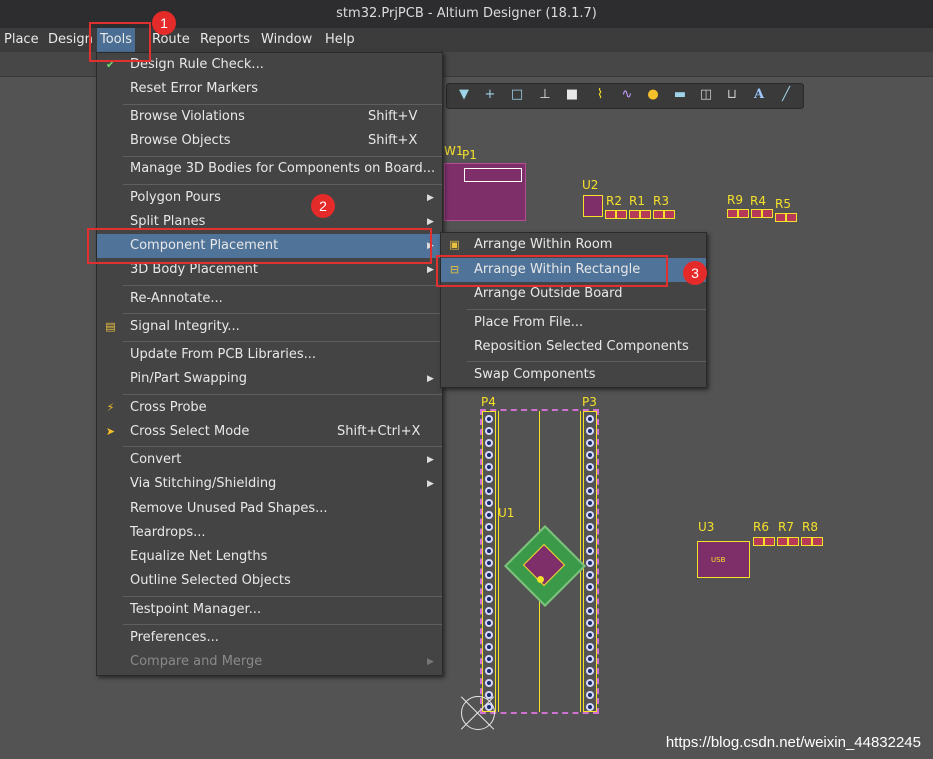 Image resolution: width=933 pixels, height=759 pixels. I want to click on route-icon: ⌇, so click(600, 95).